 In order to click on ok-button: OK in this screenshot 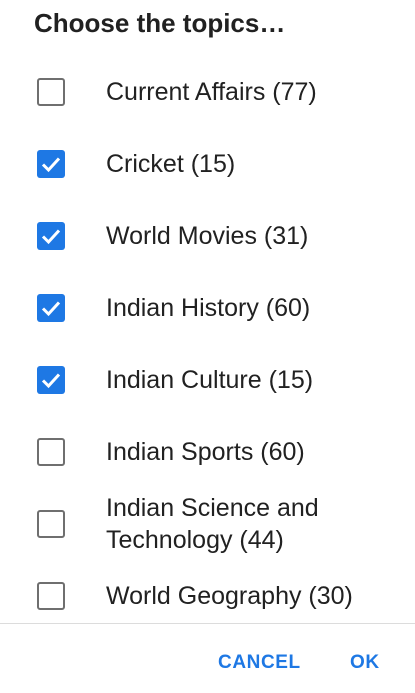, I will do `click(365, 663)`.